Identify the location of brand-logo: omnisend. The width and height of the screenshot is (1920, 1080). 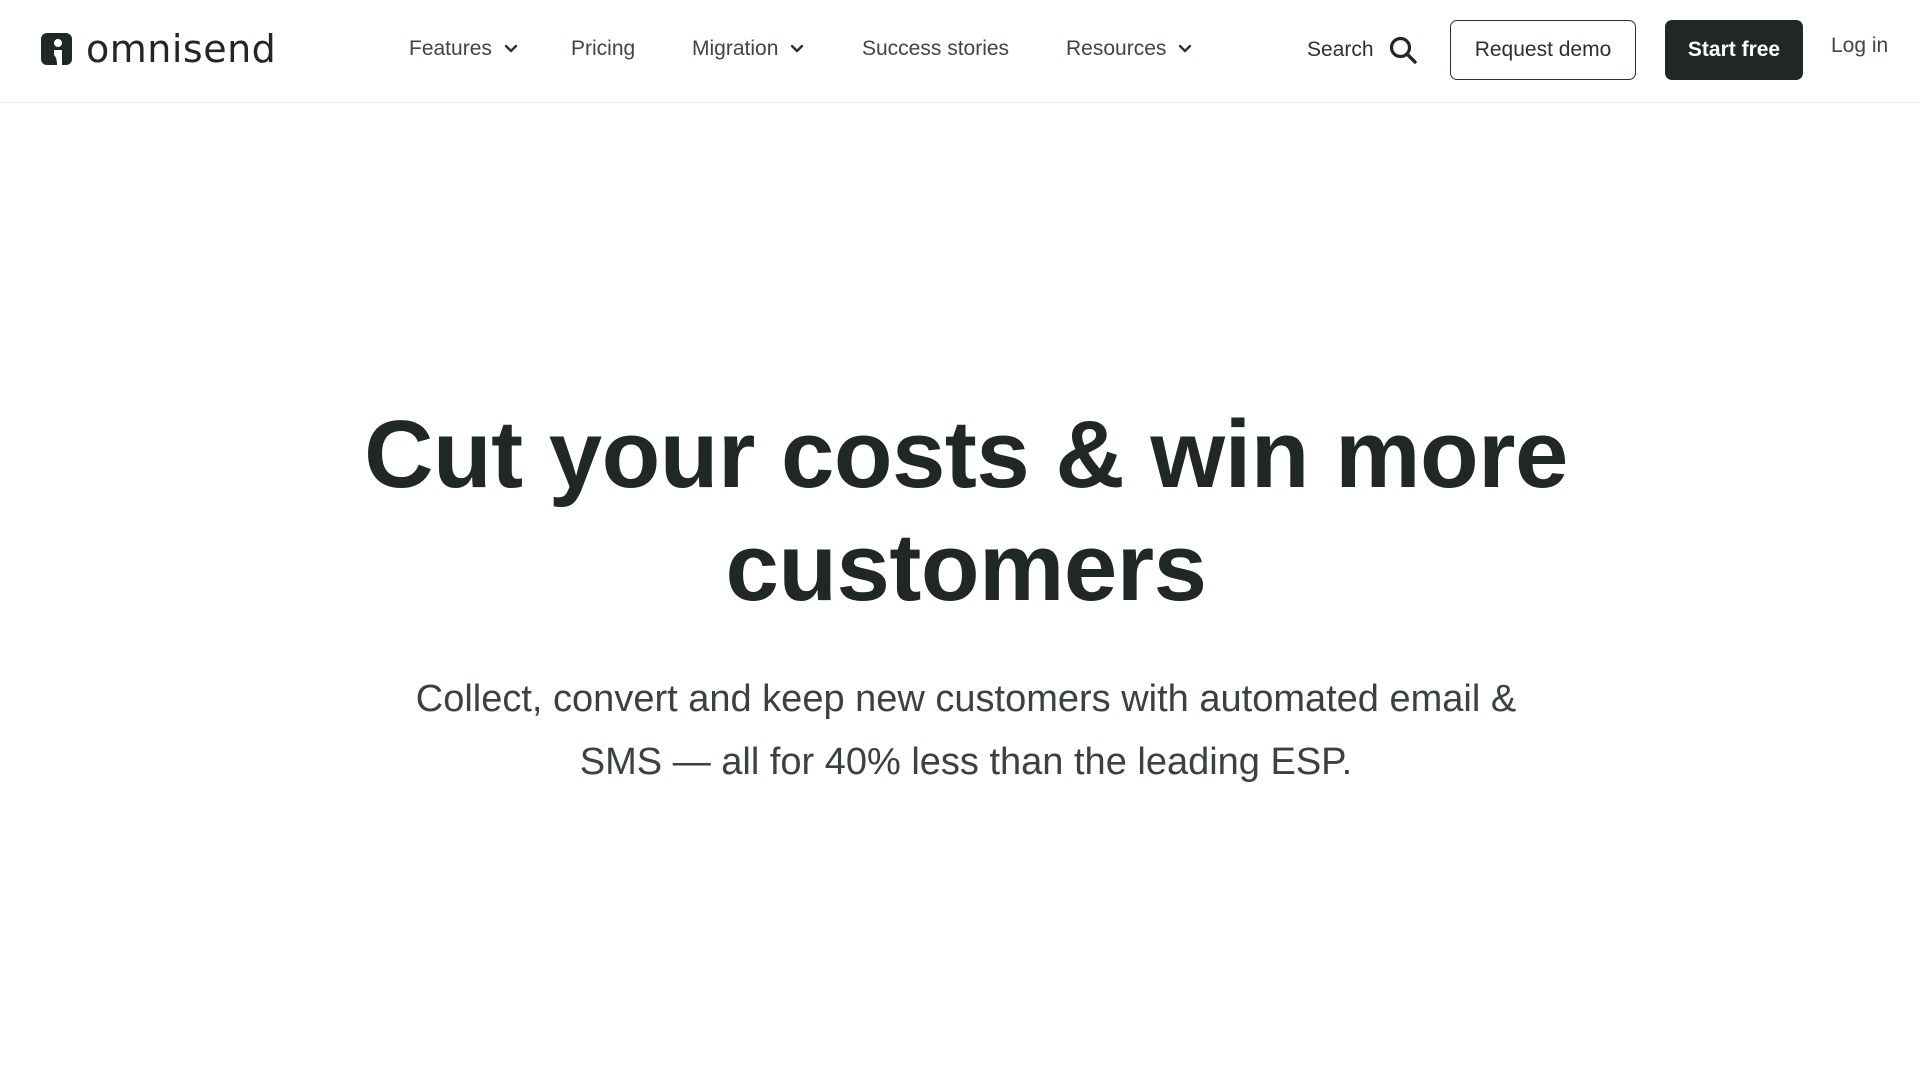
(158, 49).